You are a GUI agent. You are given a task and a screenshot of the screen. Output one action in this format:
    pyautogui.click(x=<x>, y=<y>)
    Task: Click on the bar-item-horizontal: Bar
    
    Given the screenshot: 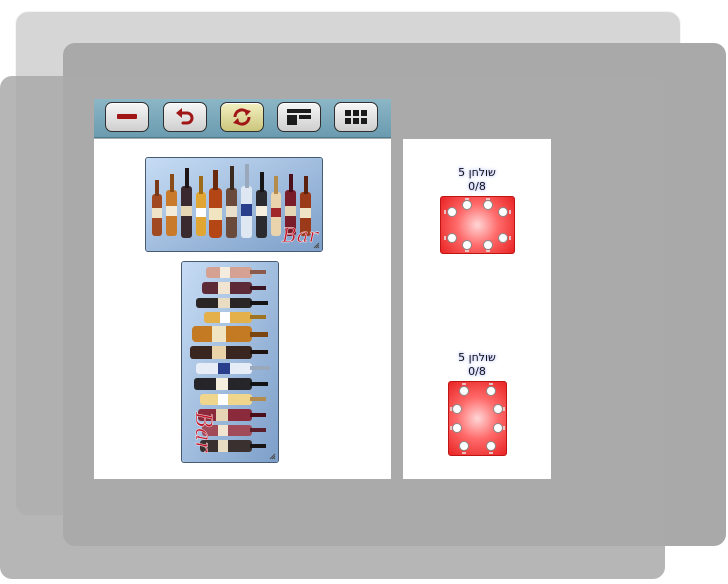 What is the action you would take?
    pyautogui.click(x=234, y=204)
    